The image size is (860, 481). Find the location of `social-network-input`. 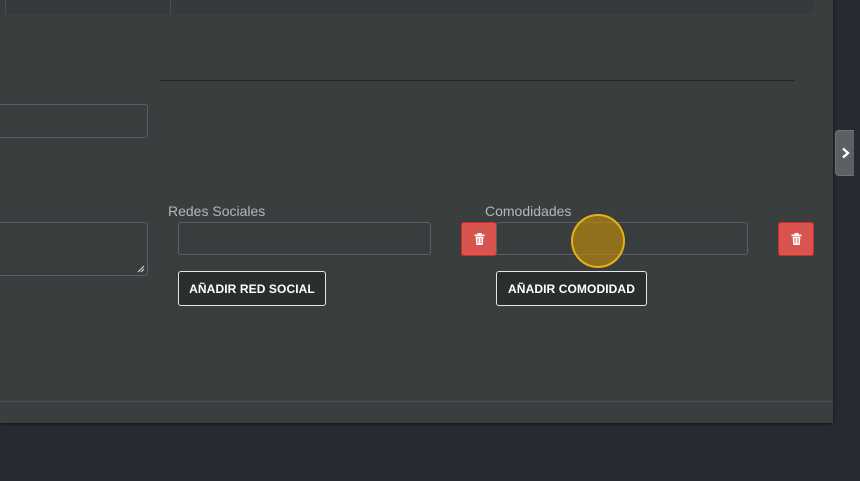

social-network-input is located at coordinates (304, 238).